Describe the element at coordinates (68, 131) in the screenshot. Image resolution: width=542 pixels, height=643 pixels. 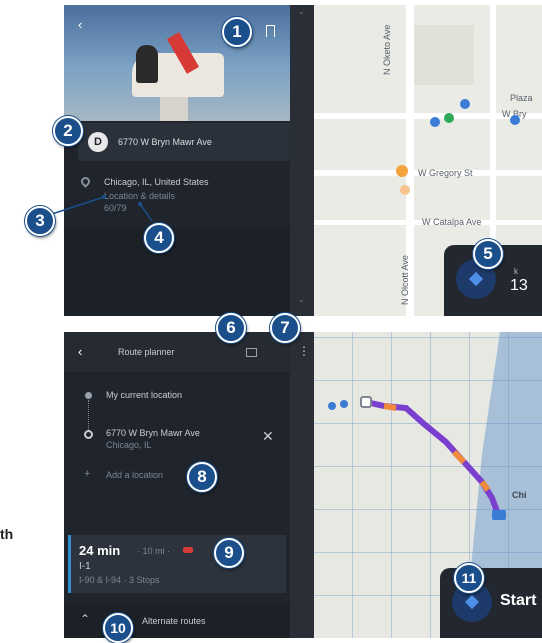
I see `callout-2: 2` at that location.